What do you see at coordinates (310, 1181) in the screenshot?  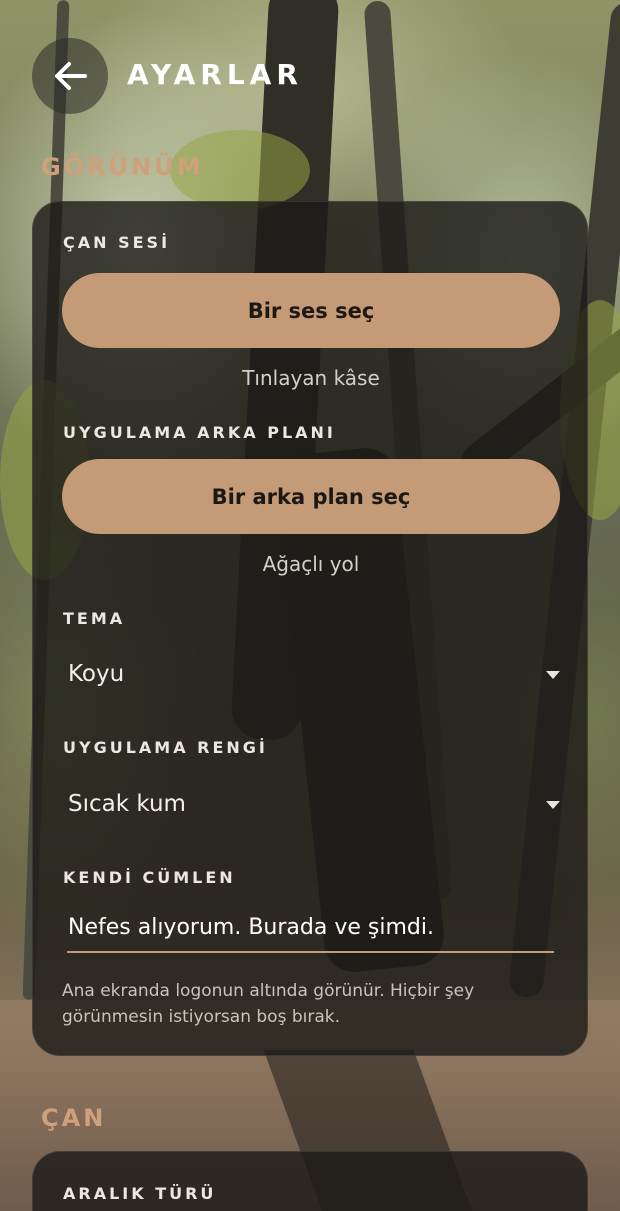 I see `bell-card: ARALIK TÜRÜ` at bounding box center [310, 1181].